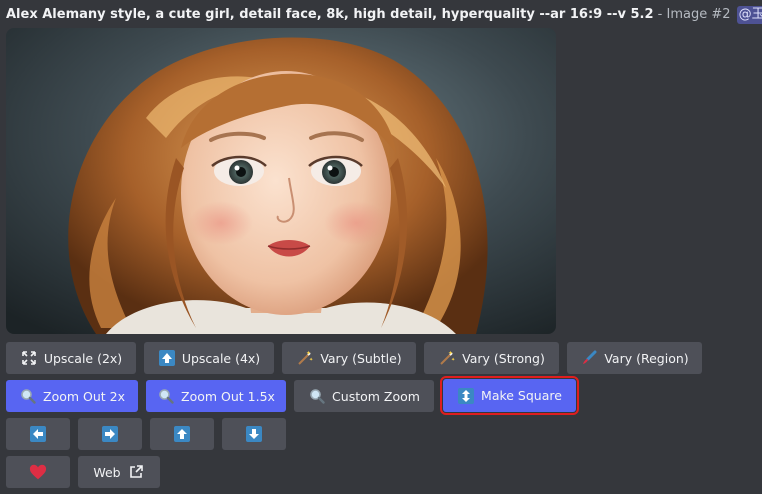  I want to click on web-link-button: Web, so click(119, 472).